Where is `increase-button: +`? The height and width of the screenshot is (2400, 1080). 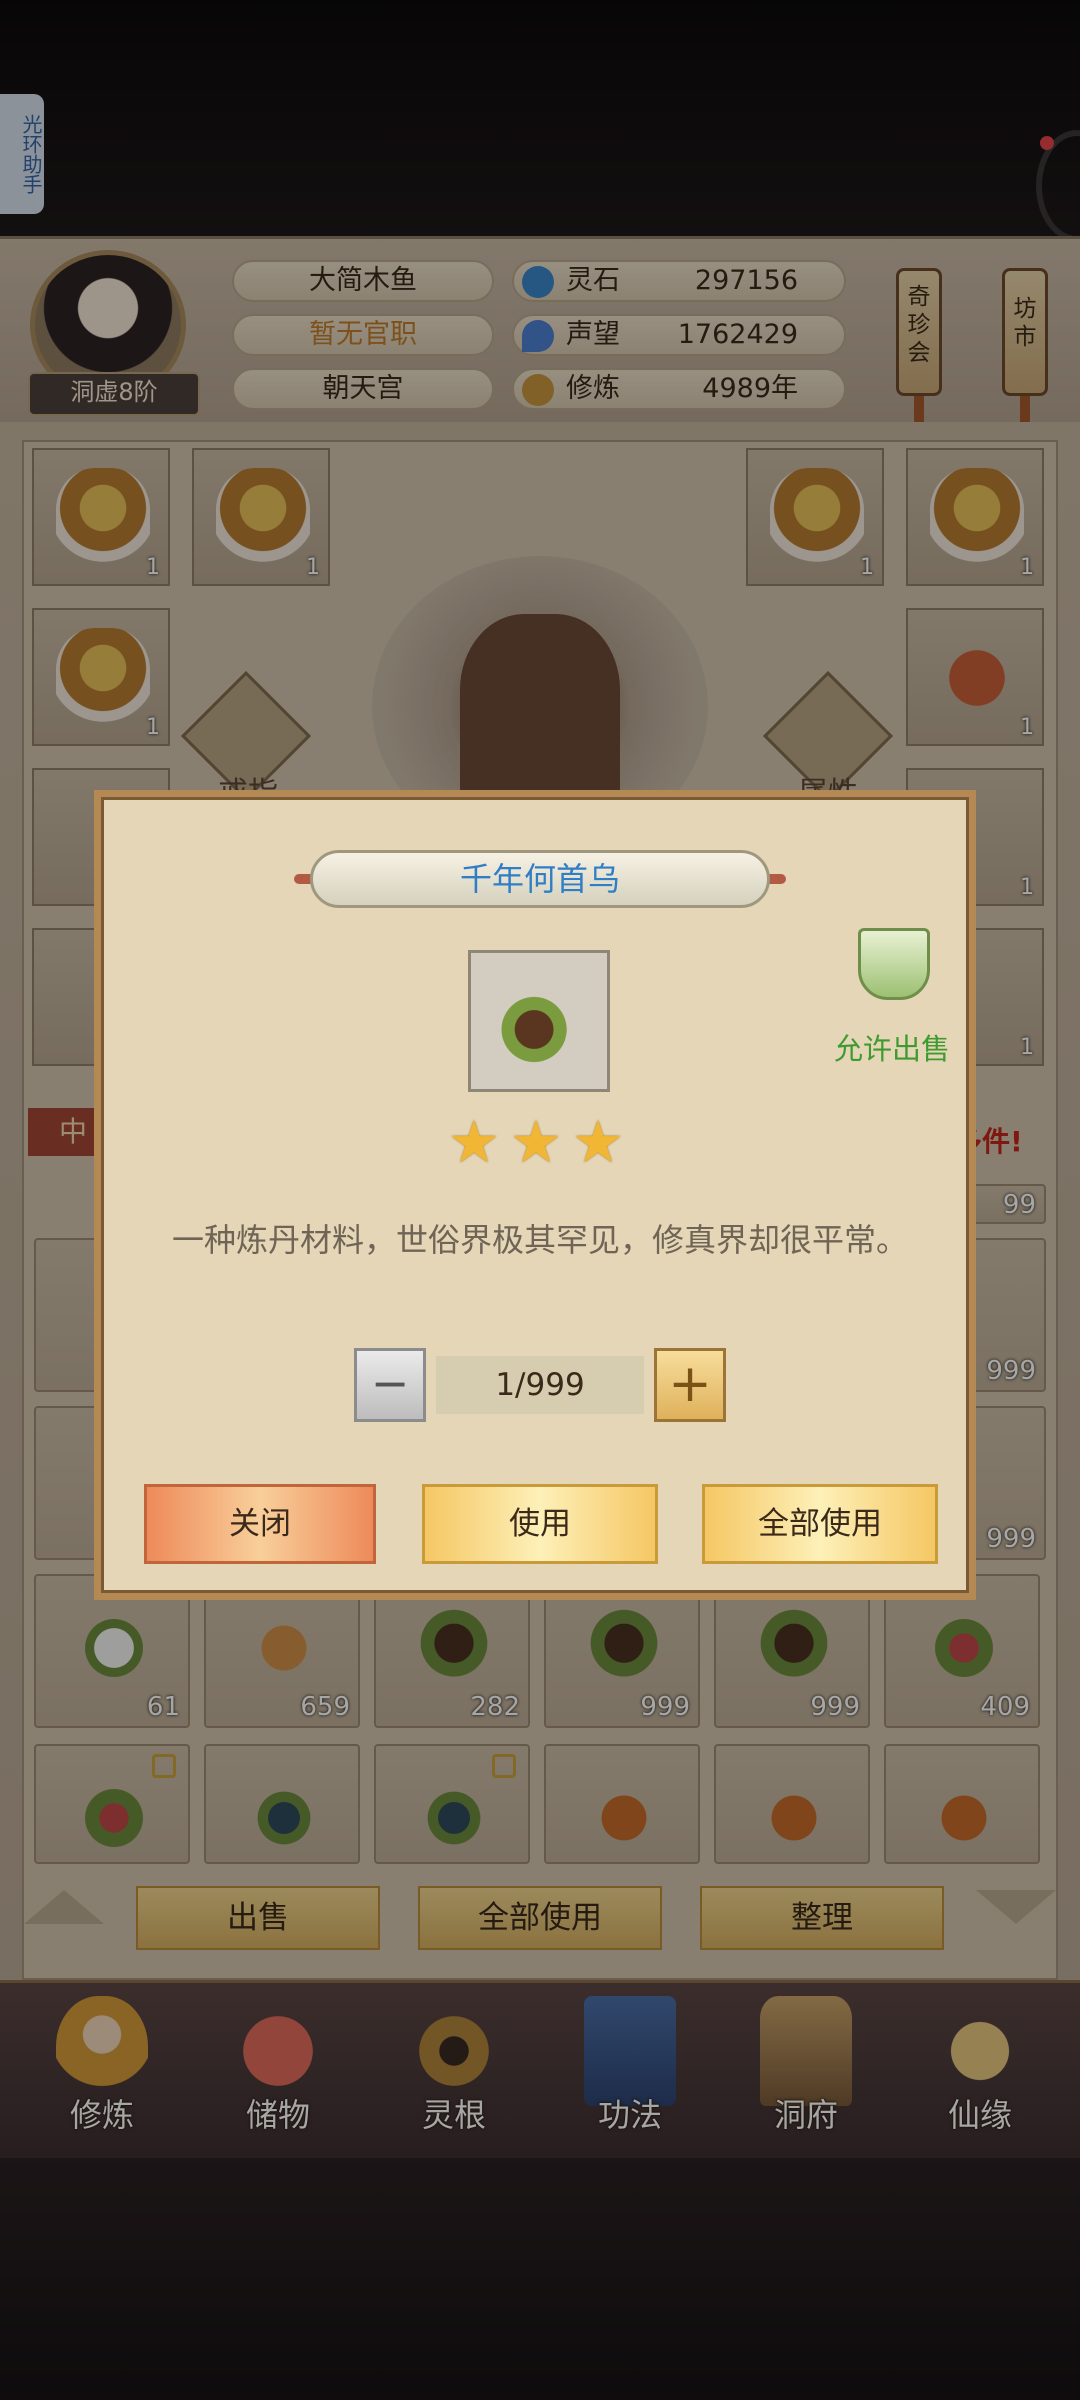 increase-button: + is located at coordinates (690, 1385).